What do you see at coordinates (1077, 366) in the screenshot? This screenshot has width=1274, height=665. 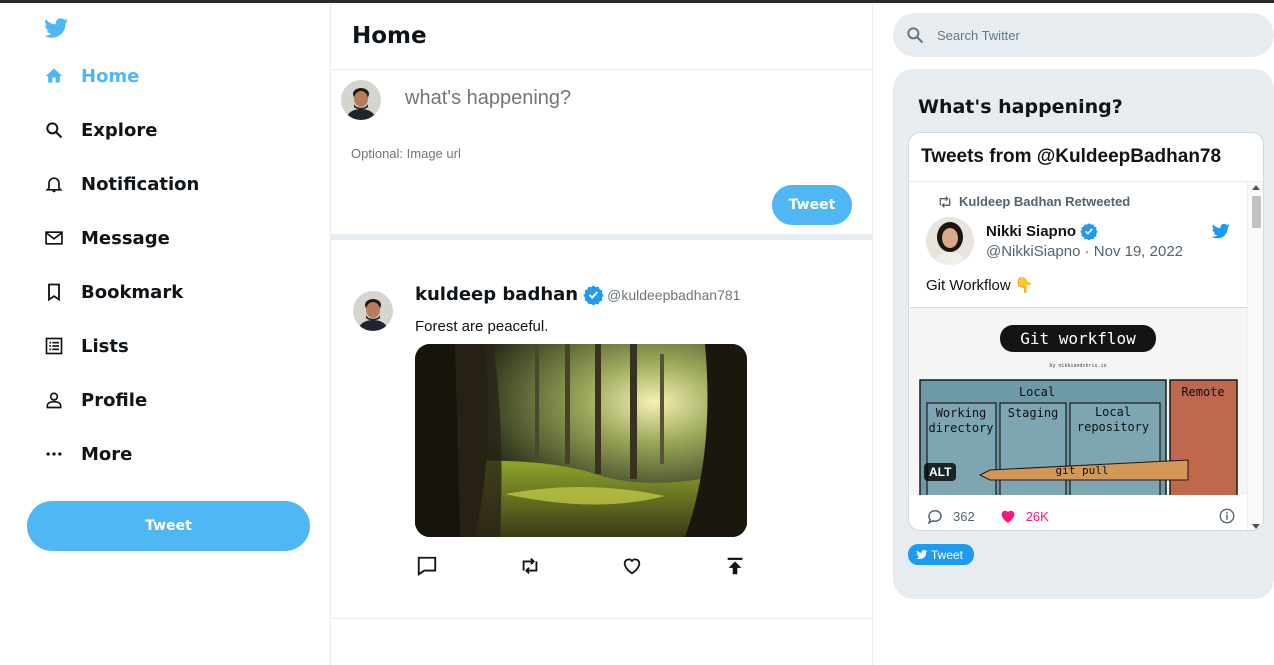 I see `media-byline: by nikkiandchris.io` at bounding box center [1077, 366].